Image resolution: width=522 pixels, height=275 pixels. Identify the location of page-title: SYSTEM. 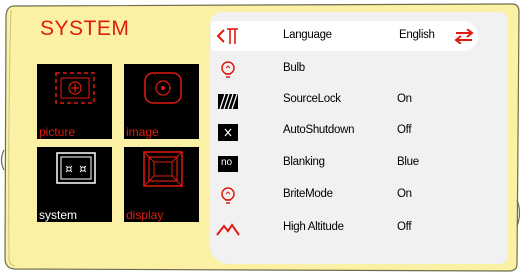
(85, 28).